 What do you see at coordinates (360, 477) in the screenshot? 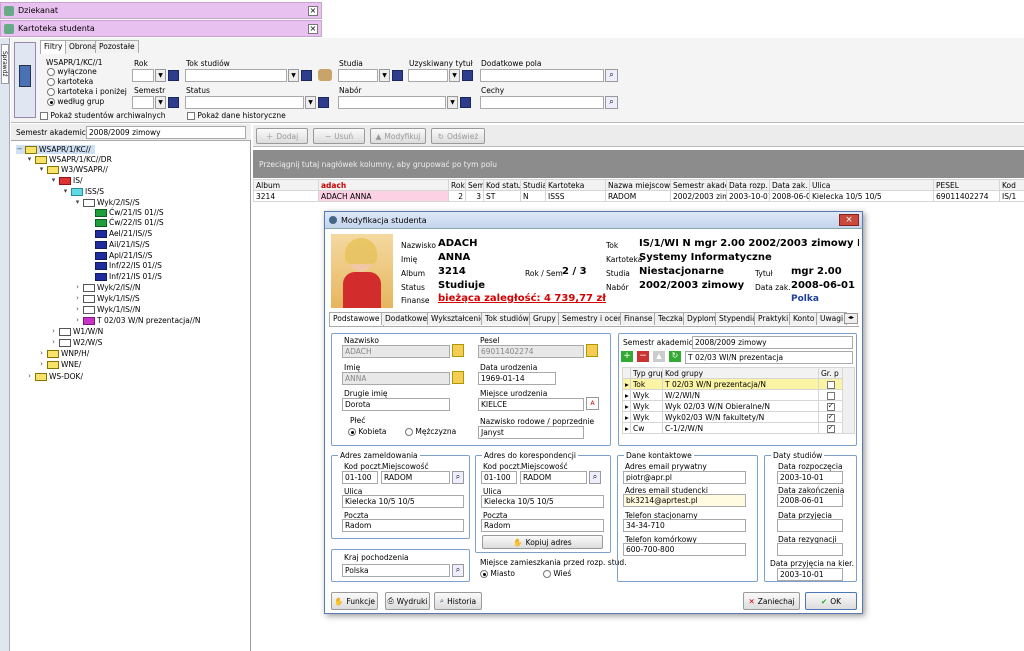
I see `zam-kod-input: 01-100` at bounding box center [360, 477].